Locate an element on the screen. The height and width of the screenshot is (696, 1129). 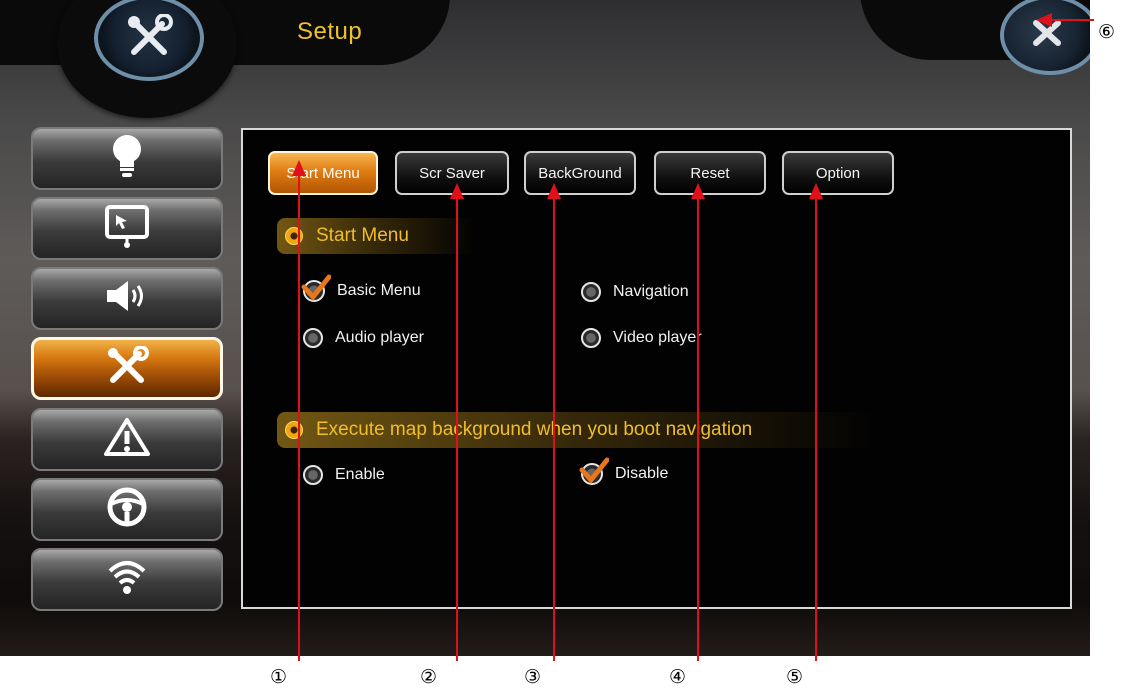
callout-number-5: ⑤ is located at coordinates (795, 677).